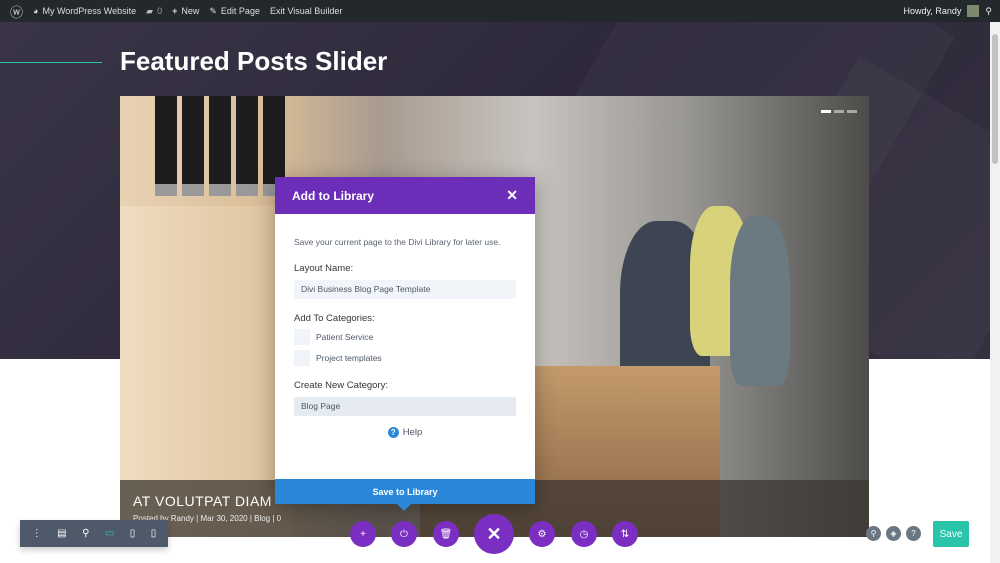 The image size is (1000, 563). Describe the element at coordinates (405, 432) in the screenshot. I see `help-link: ? Help` at that location.